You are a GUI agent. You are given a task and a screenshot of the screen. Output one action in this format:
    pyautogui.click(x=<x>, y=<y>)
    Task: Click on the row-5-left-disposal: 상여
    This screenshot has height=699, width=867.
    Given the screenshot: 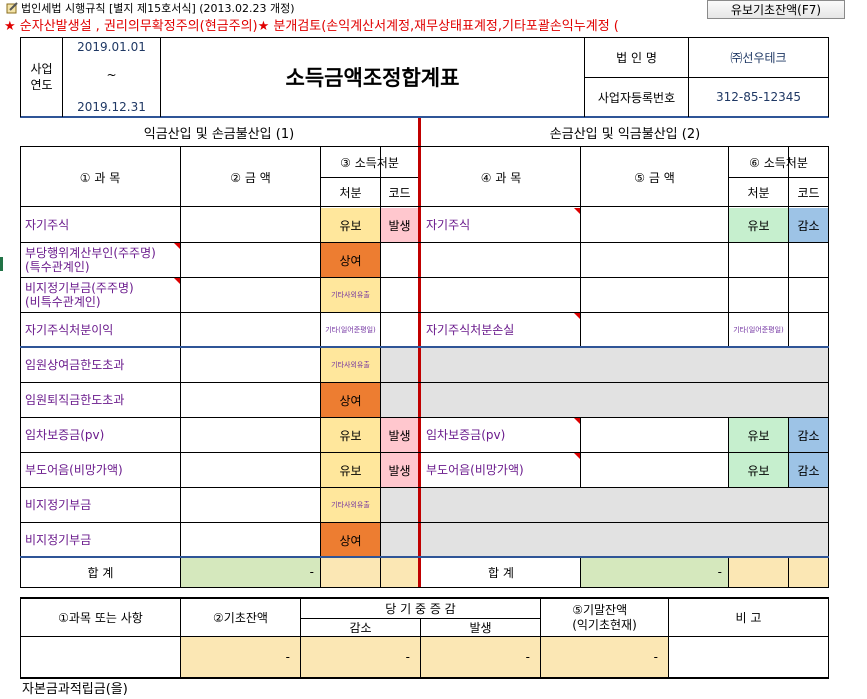 What is the action you would take?
    pyautogui.click(x=350, y=400)
    